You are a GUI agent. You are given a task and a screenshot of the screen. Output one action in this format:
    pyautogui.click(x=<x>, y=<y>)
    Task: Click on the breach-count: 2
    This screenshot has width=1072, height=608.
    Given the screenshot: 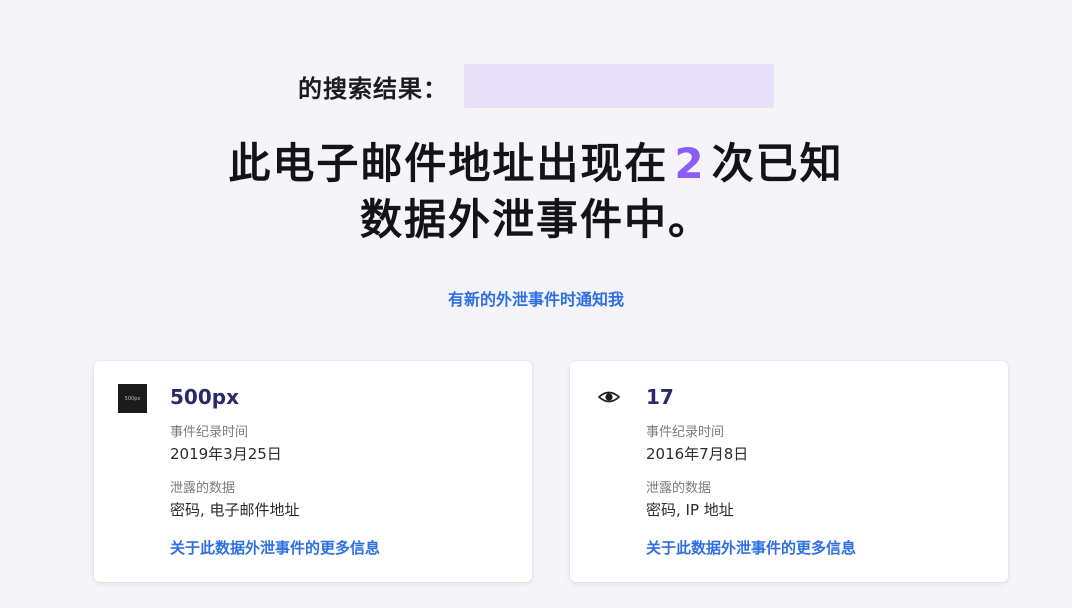 What is the action you would take?
    pyautogui.click(x=690, y=163)
    